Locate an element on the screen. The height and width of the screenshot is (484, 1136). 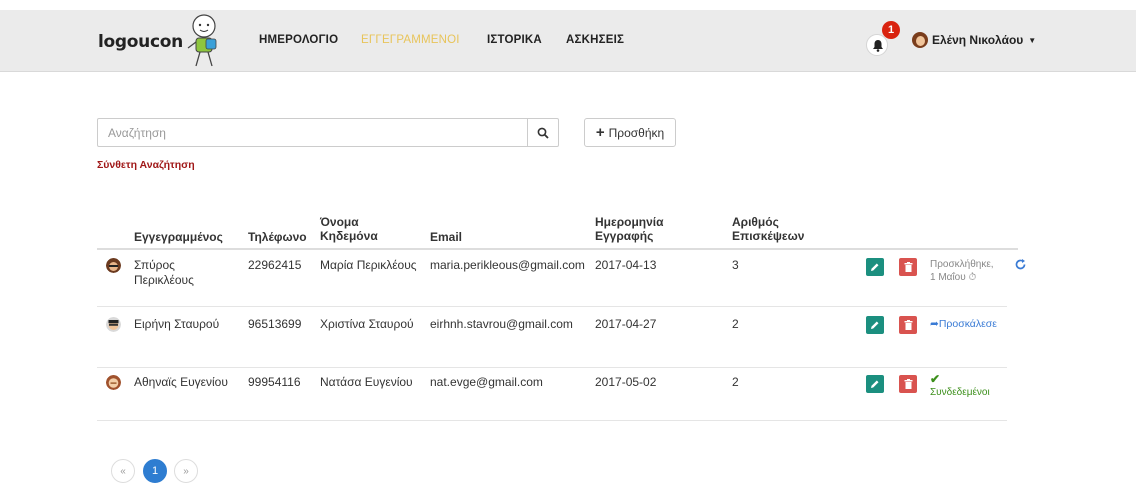
bell-icon is located at coordinates (878, 46).